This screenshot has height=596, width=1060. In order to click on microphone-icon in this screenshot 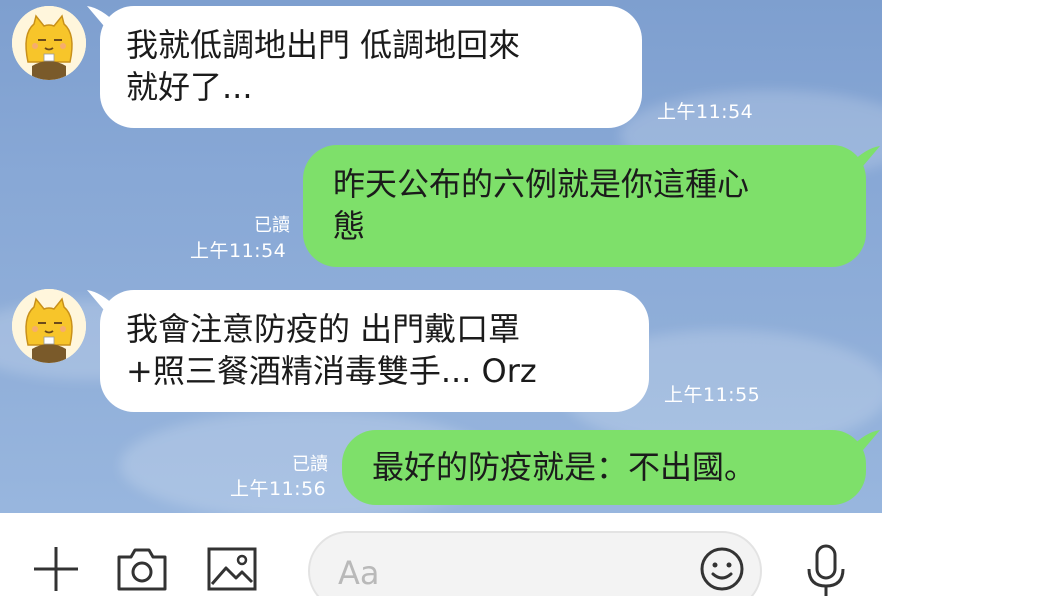, I will do `click(826, 570)`.